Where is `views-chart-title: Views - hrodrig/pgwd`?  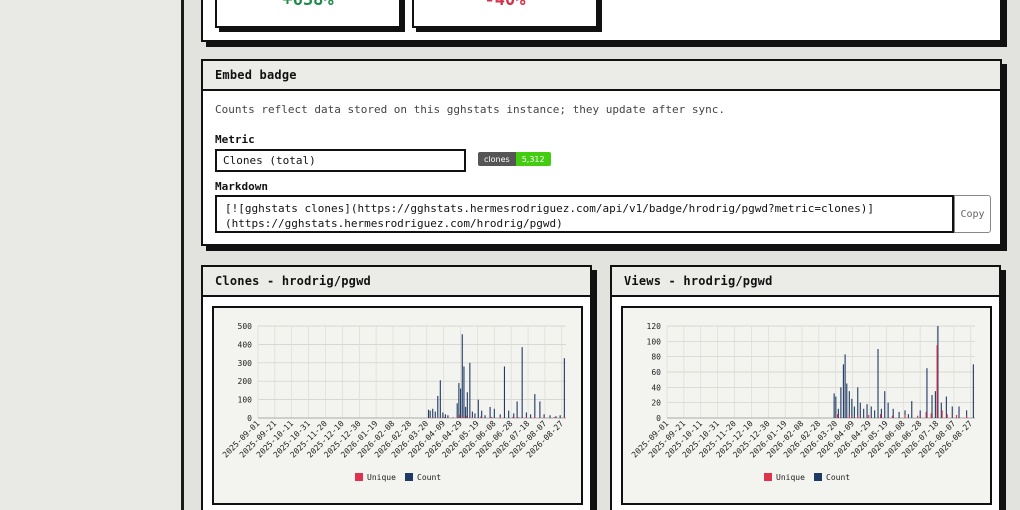
views-chart-title: Views - hrodrig/pgwd is located at coordinates (805, 282).